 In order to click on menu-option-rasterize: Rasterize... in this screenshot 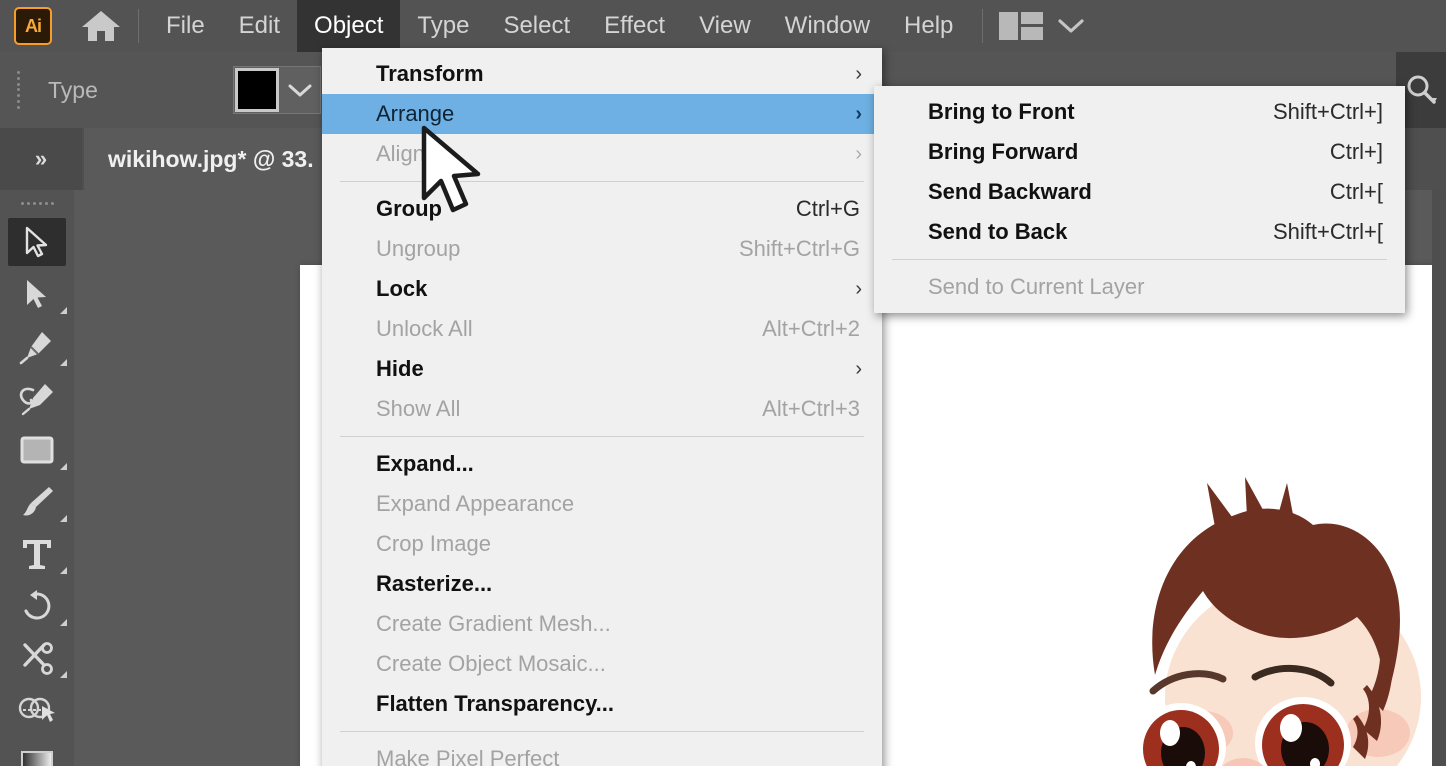, I will do `click(602, 584)`.